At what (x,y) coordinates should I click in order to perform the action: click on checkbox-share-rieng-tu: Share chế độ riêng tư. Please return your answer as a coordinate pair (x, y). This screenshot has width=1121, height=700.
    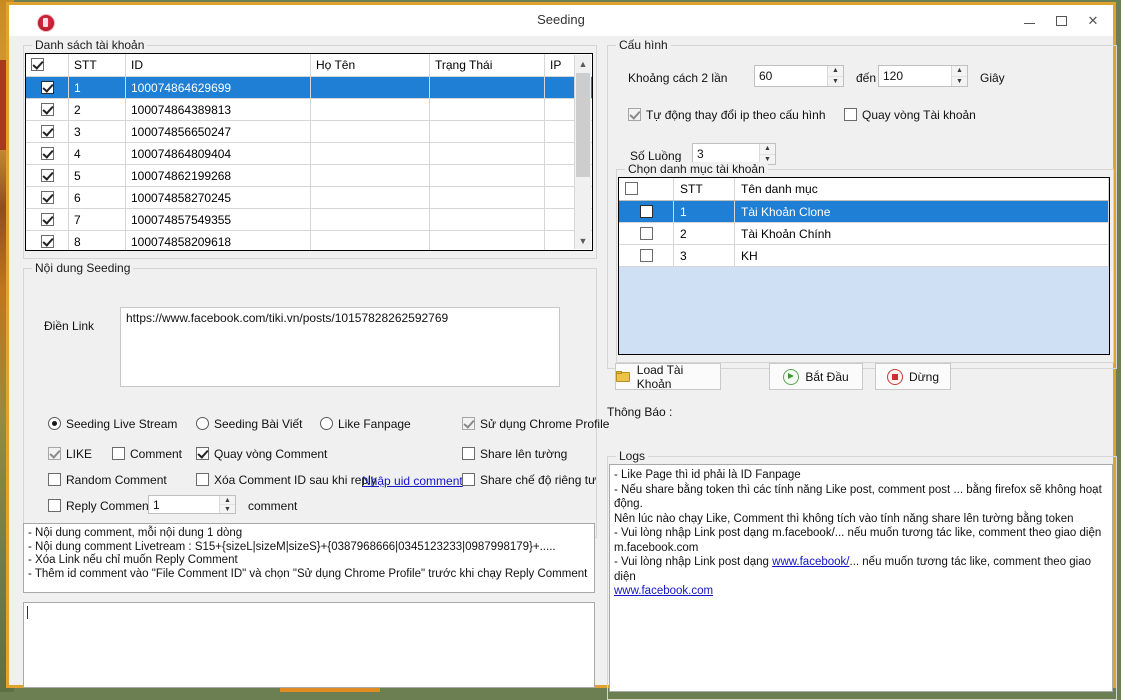
    Looking at the image, I should click on (529, 480).